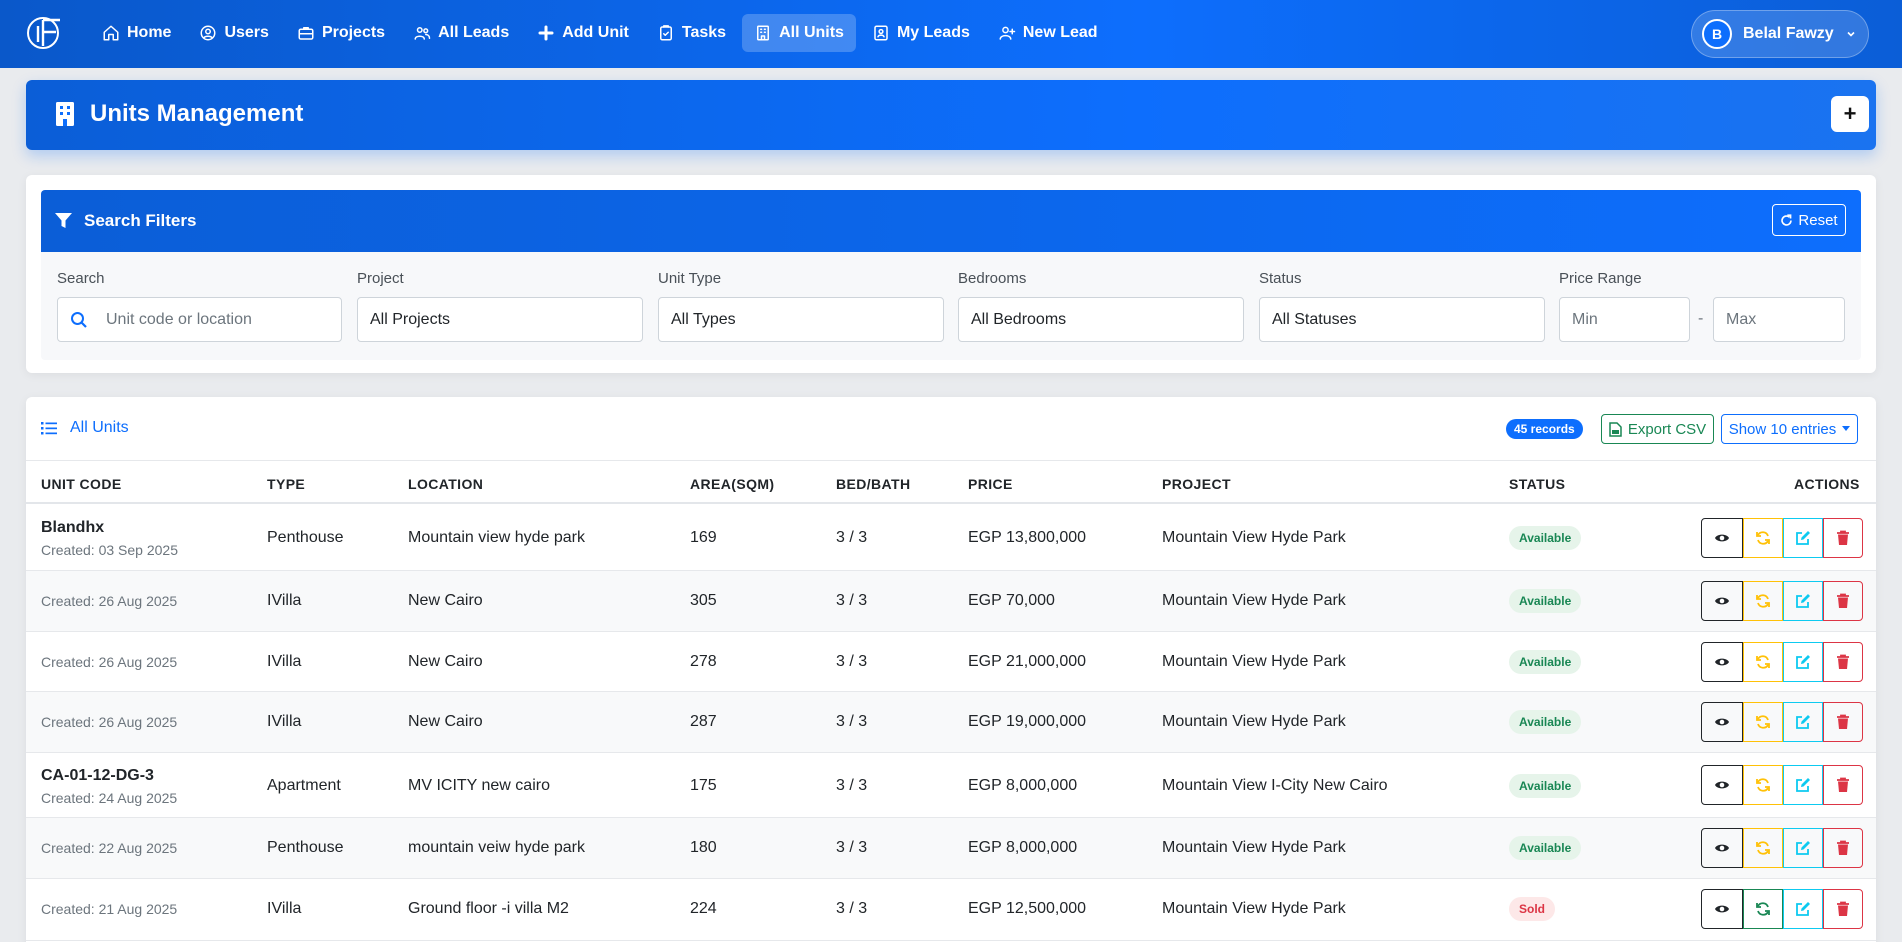 This screenshot has width=1902, height=942. Describe the element at coordinates (461, 33) in the screenshot. I see `nav-item-all-leads: All Leads` at that location.